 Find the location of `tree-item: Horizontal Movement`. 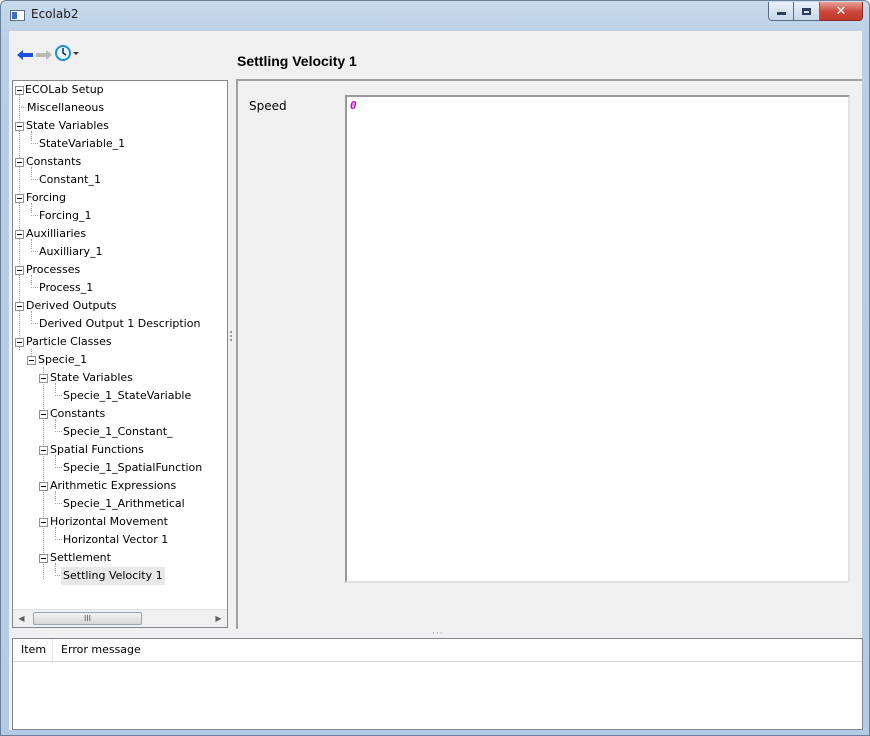

tree-item: Horizontal Movement is located at coordinates (109, 522).